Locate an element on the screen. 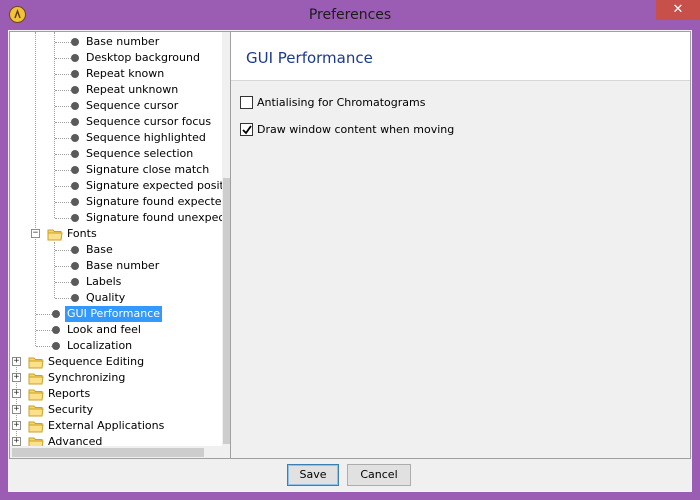  tree-item-label: Signature expected position is located at coordinates (154, 185).